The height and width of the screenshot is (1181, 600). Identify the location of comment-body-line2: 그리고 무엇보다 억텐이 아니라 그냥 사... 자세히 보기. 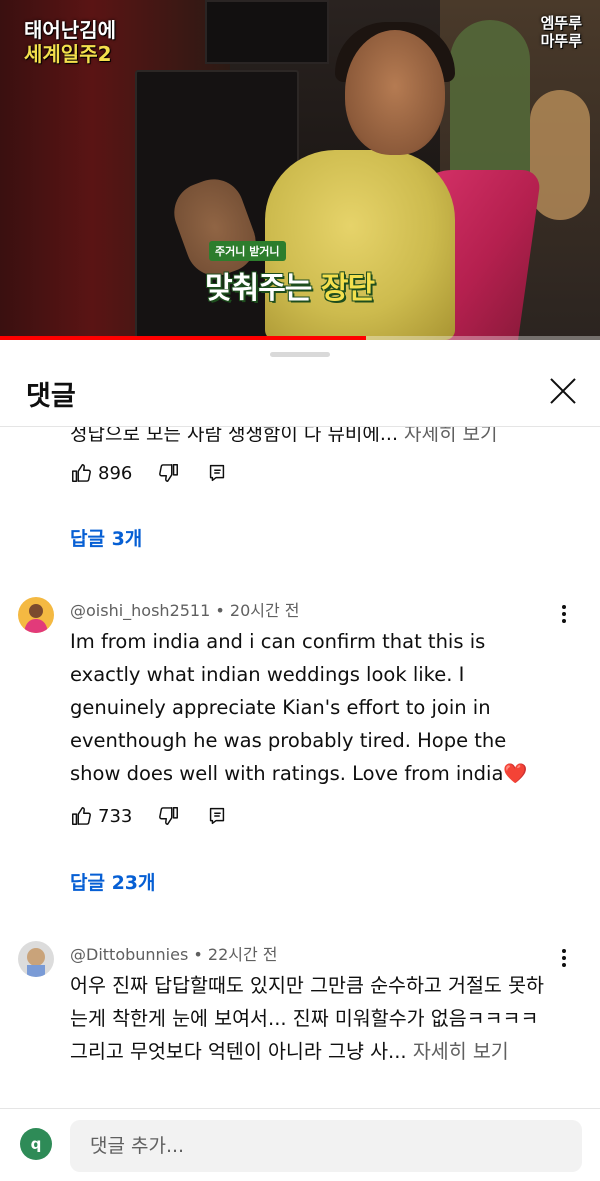
(315, 1051).